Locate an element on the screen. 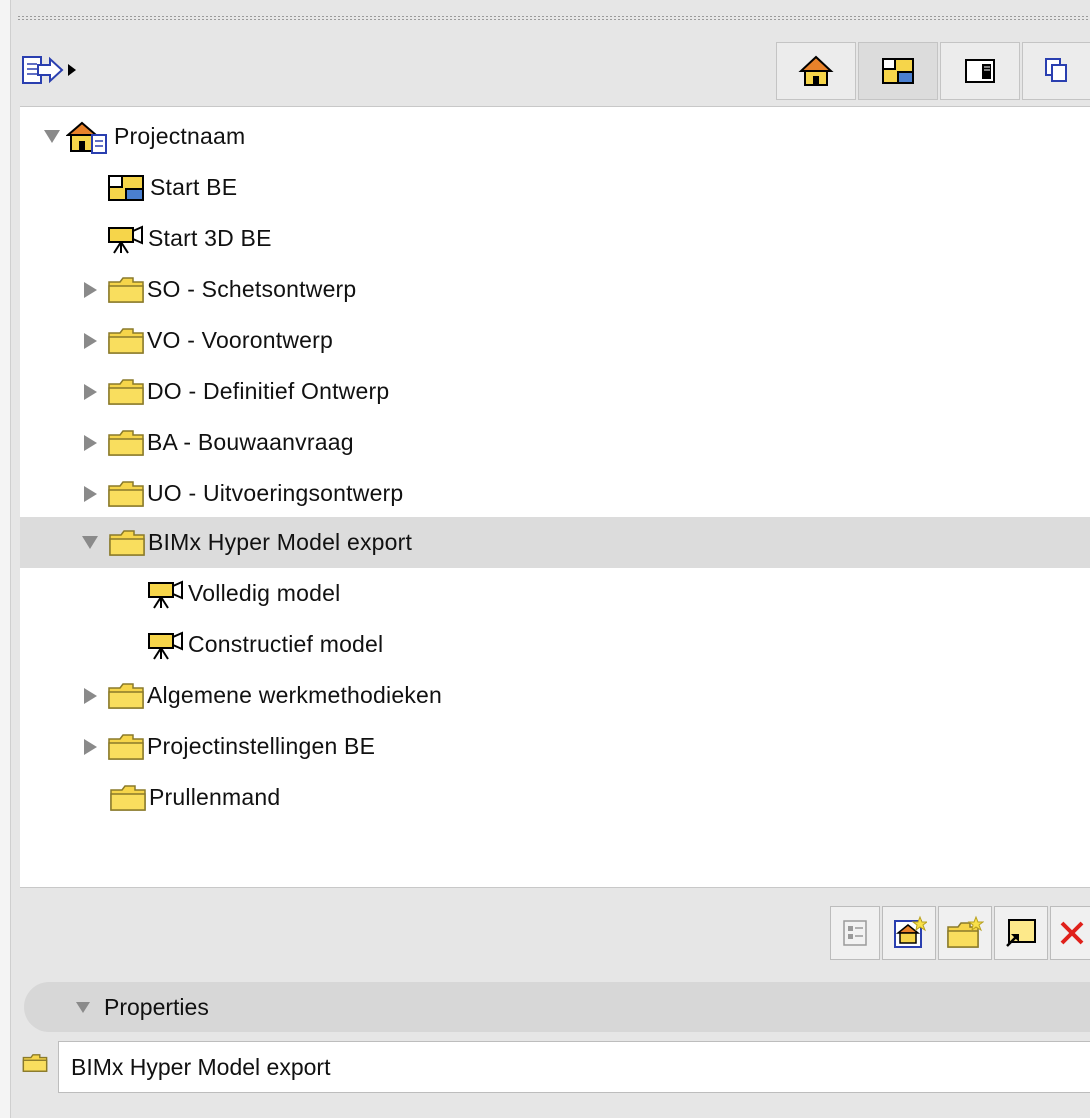 The image size is (1090, 1118). properties-name-row: BIMx Hyper Model export is located at coordinates (554, 1067).